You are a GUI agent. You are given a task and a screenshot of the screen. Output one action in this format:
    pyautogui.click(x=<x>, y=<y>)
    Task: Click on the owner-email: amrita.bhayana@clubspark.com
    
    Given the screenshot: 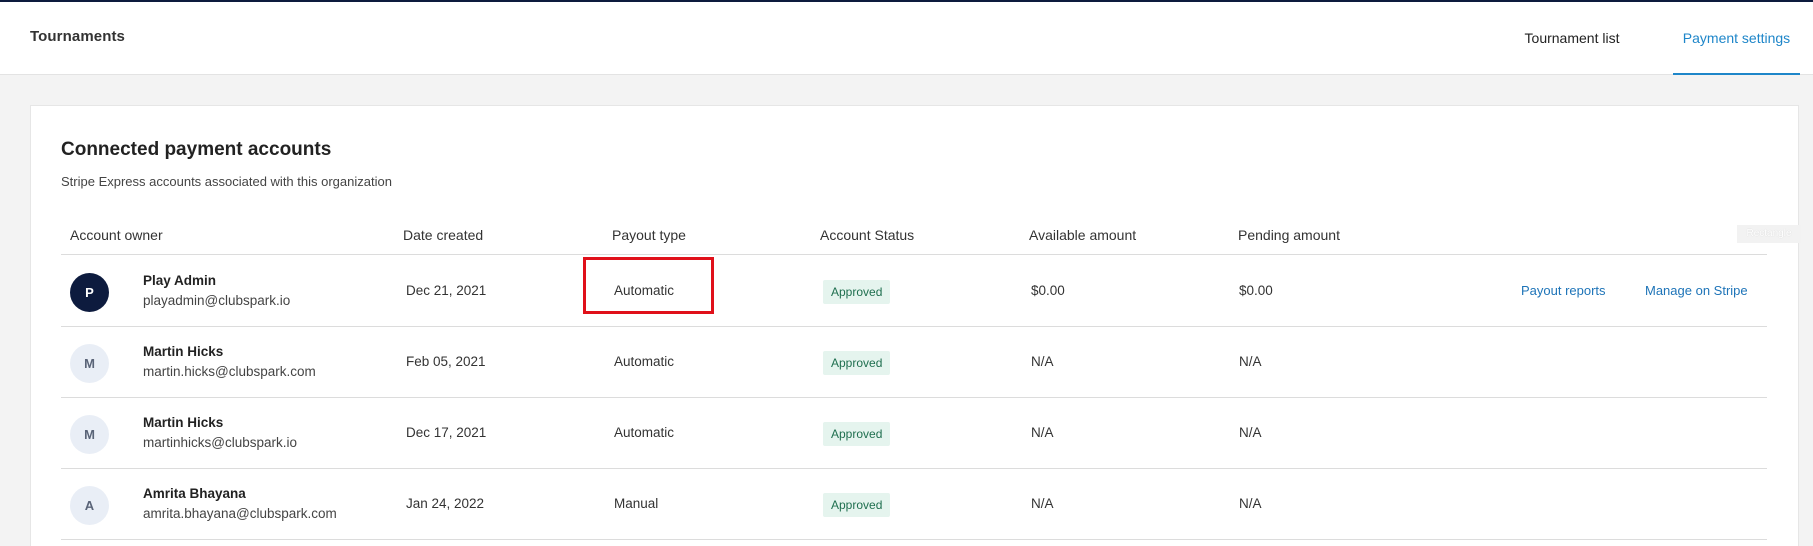 What is the action you would take?
    pyautogui.click(x=240, y=513)
    